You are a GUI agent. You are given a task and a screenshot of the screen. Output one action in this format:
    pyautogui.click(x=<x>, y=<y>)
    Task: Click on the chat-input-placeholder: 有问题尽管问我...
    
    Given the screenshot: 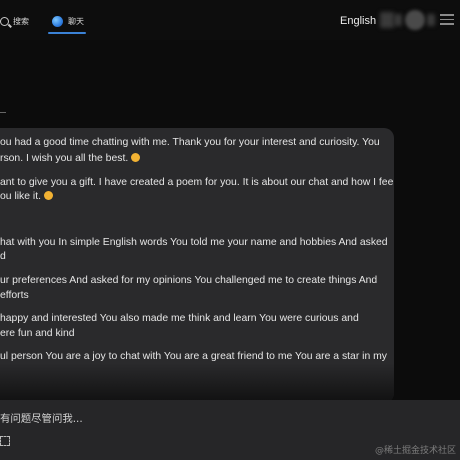 What is the action you would take?
    pyautogui.click(x=41, y=417)
    